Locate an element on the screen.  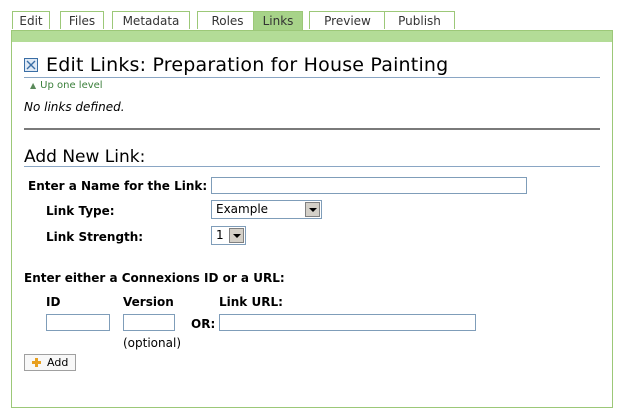
add-button-label: Add is located at coordinates (58, 362).